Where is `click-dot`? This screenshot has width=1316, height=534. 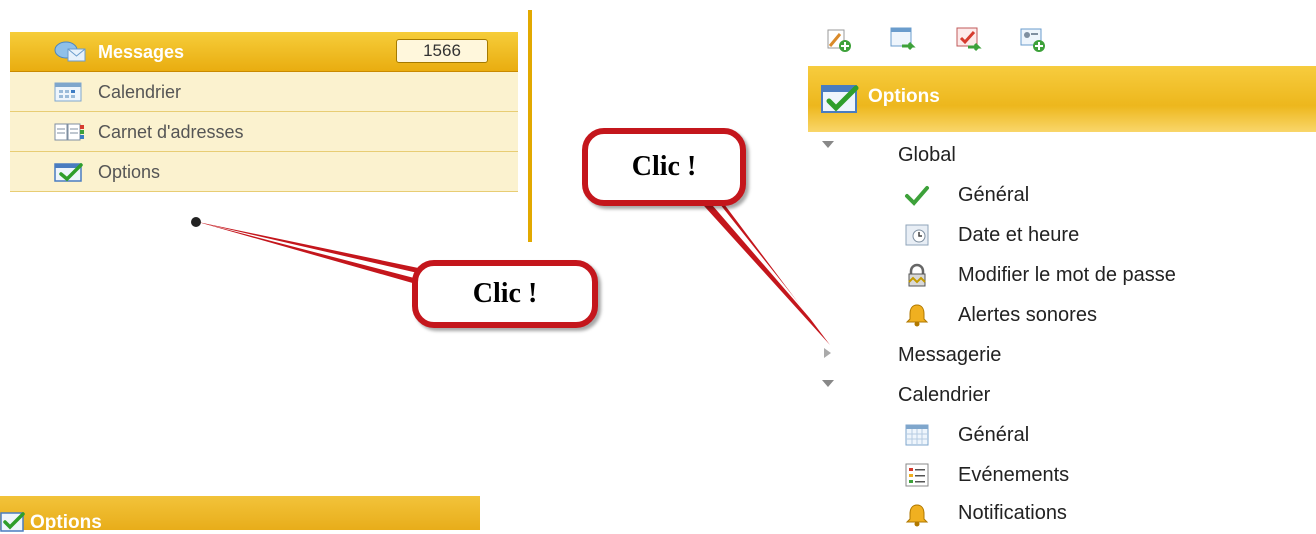
click-dot is located at coordinates (196, 222).